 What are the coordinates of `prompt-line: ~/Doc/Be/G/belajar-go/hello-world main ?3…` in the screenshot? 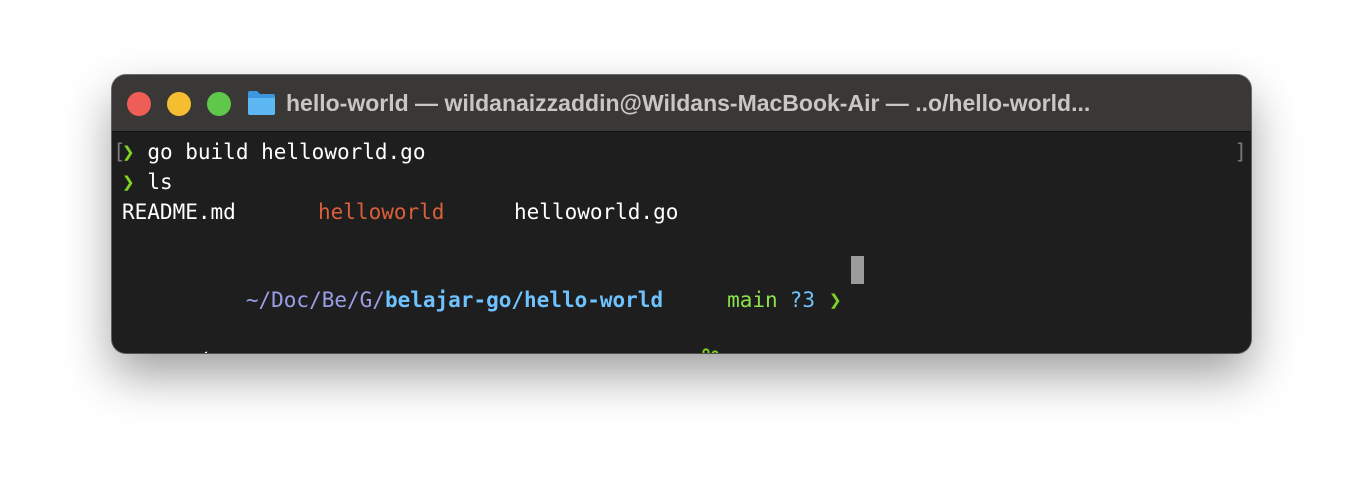 It's located at (481, 304).